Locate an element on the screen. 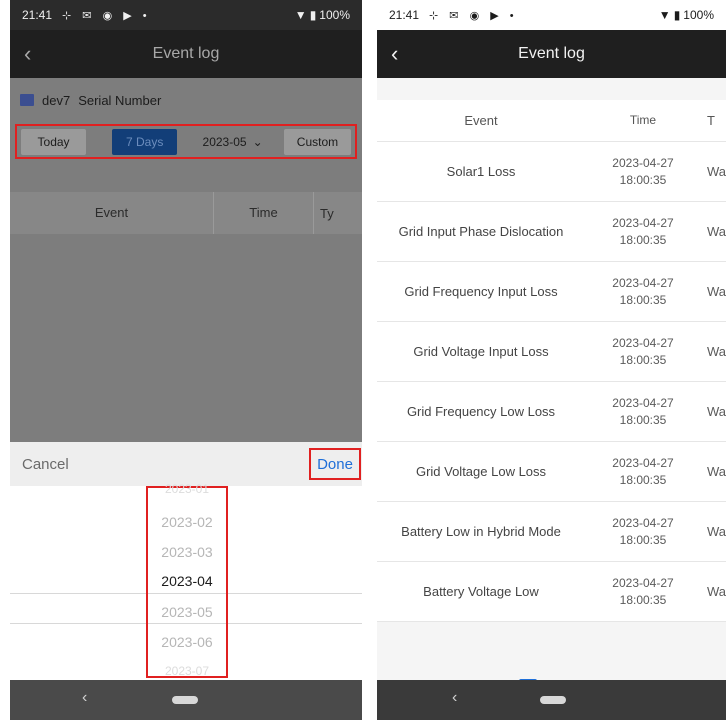 This screenshot has width=726, height=720. event-name: Grid Voltage Input Loss is located at coordinates (481, 351).